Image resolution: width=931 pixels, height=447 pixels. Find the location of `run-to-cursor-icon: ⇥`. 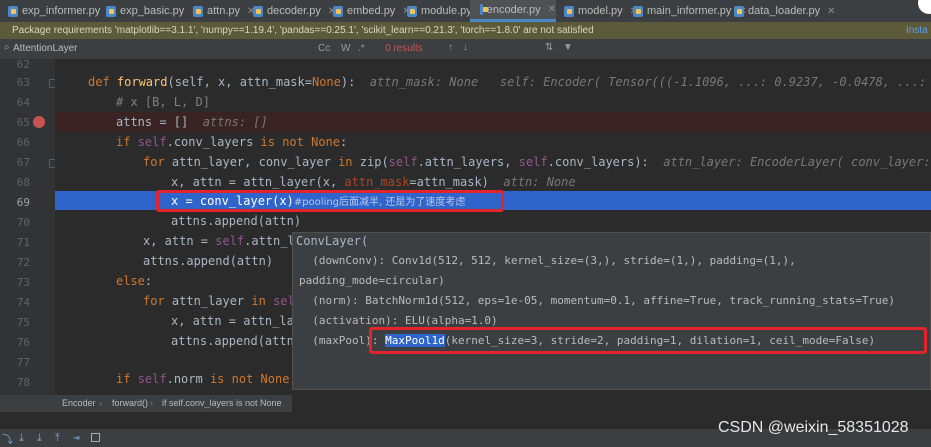

run-to-cursor-icon: ⇥ is located at coordinates (76, 437).